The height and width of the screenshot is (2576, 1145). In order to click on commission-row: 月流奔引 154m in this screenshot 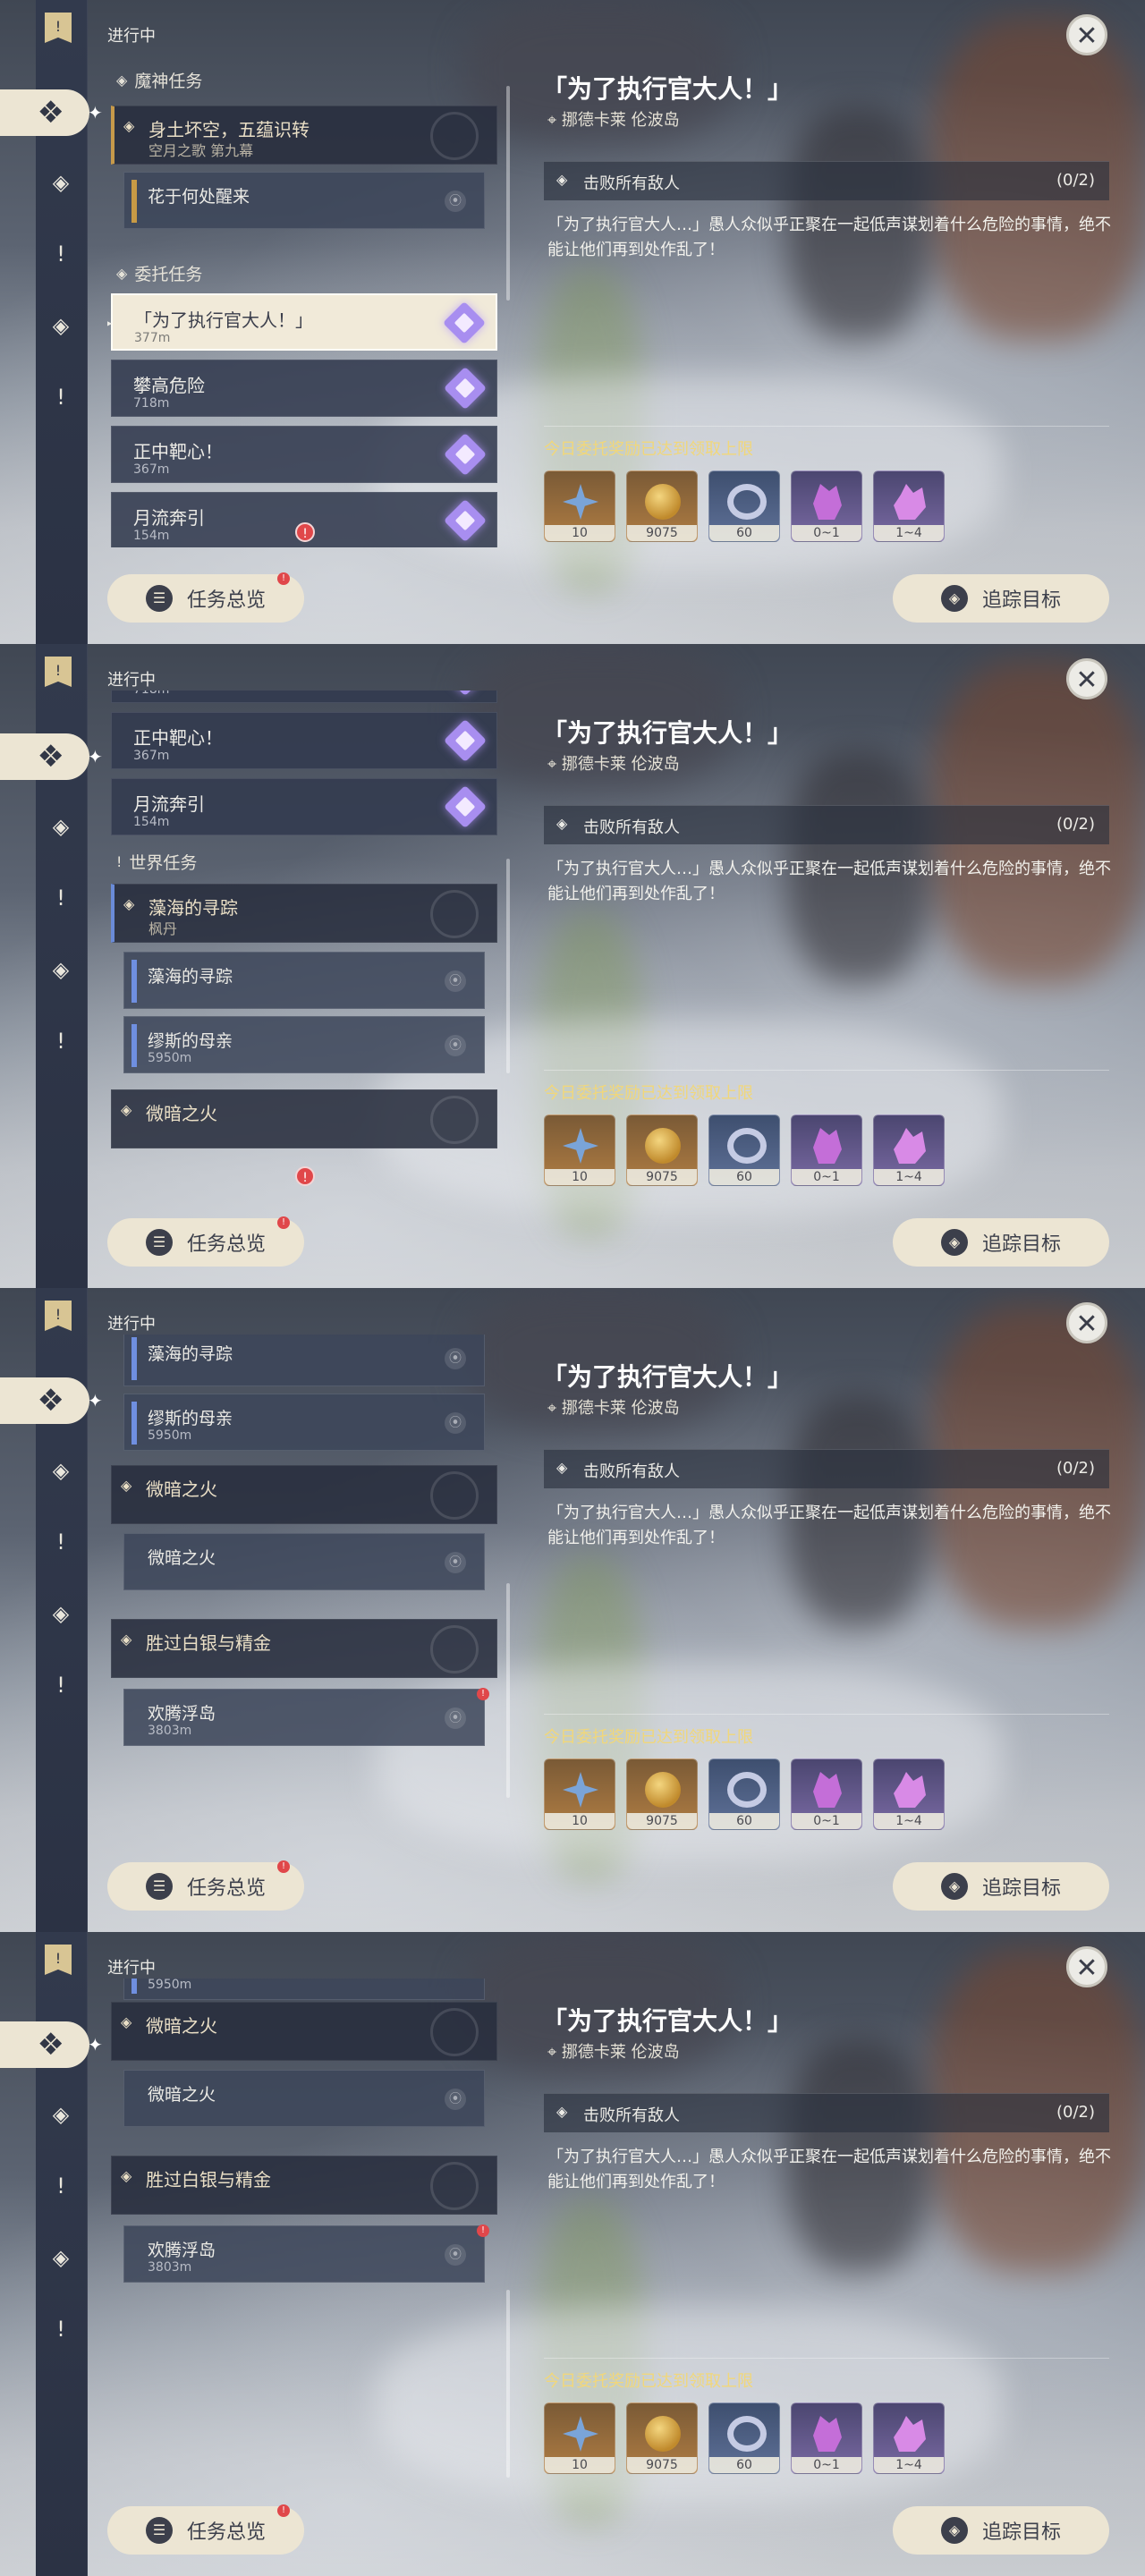, I will do `click(304, 806)`.